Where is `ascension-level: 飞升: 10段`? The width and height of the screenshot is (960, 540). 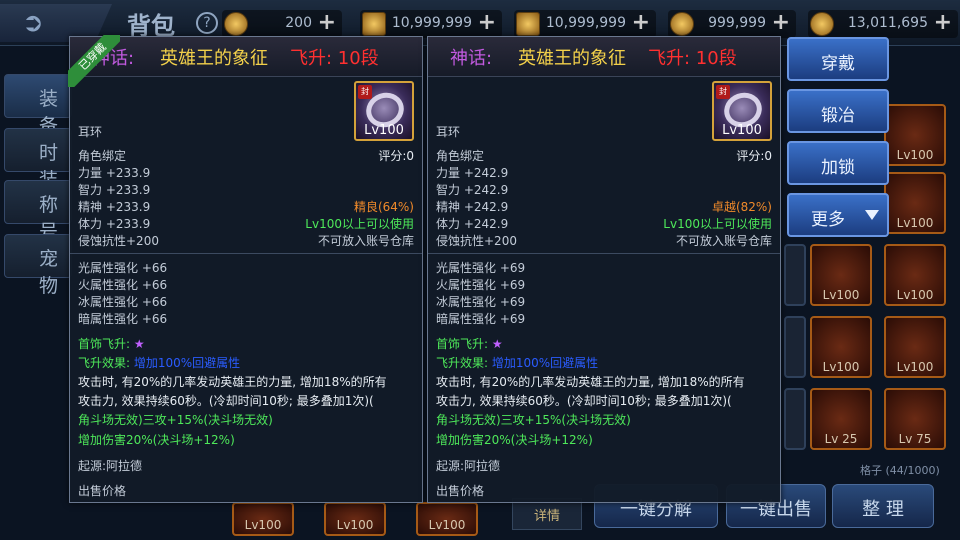
ascension-level: 飞升: 10段 is located at coordinates (334, 58).